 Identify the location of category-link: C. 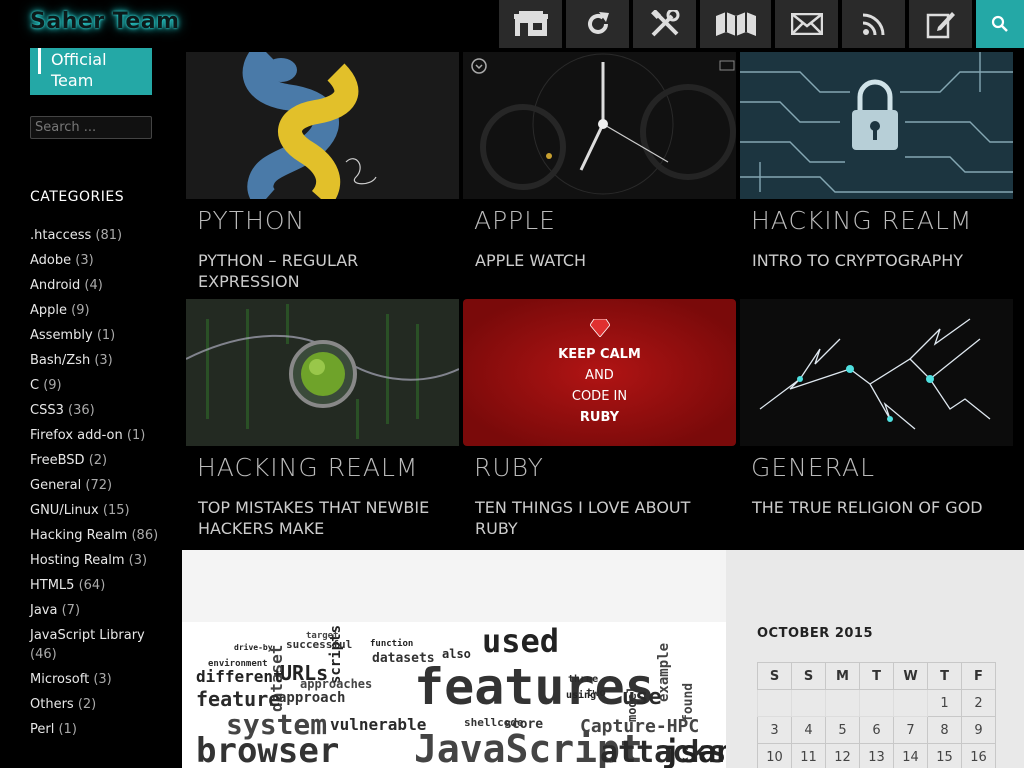
(34, 385).